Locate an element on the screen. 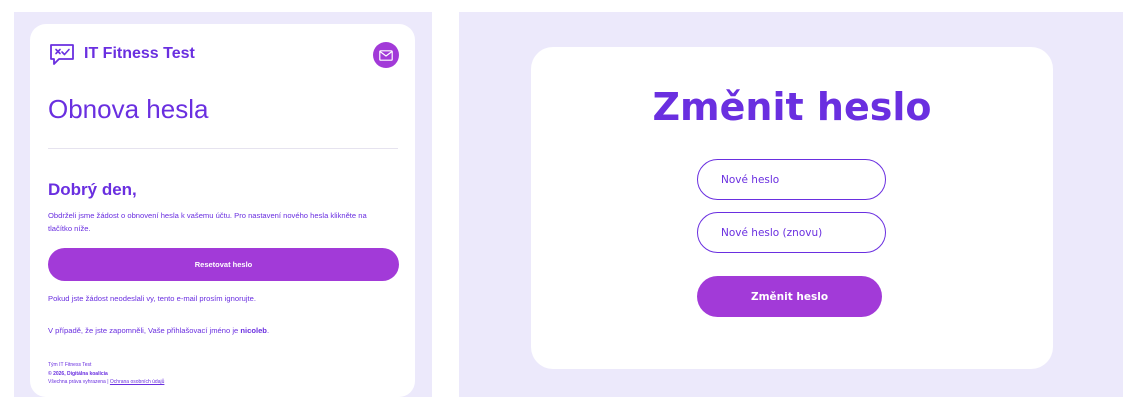 This screenshot has height=401, width=1123. brand: IT Fitness Test is located at coordinates (121, 54).